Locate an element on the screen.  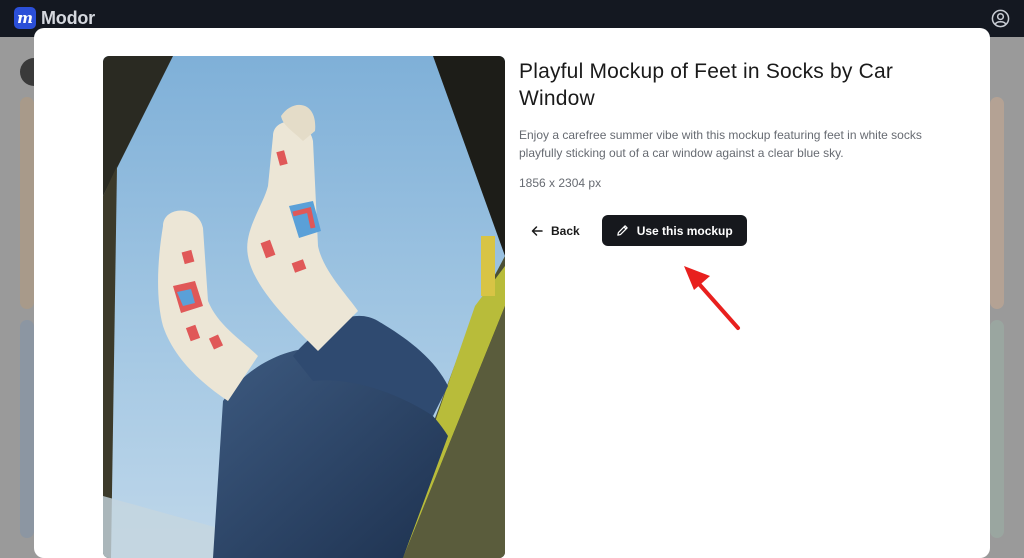
modal-actions: Back Use this mockup is located at coordinates (729, 230).